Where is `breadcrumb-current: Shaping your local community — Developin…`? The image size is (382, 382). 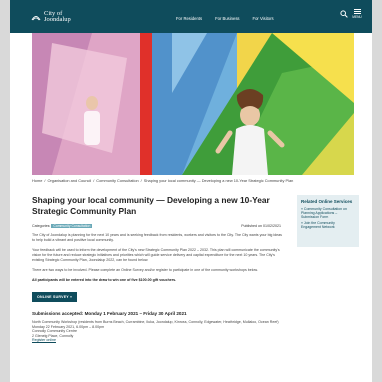 breadcrumb-current: Shaping your local community — Developin… is located at coordinates (218, 180).